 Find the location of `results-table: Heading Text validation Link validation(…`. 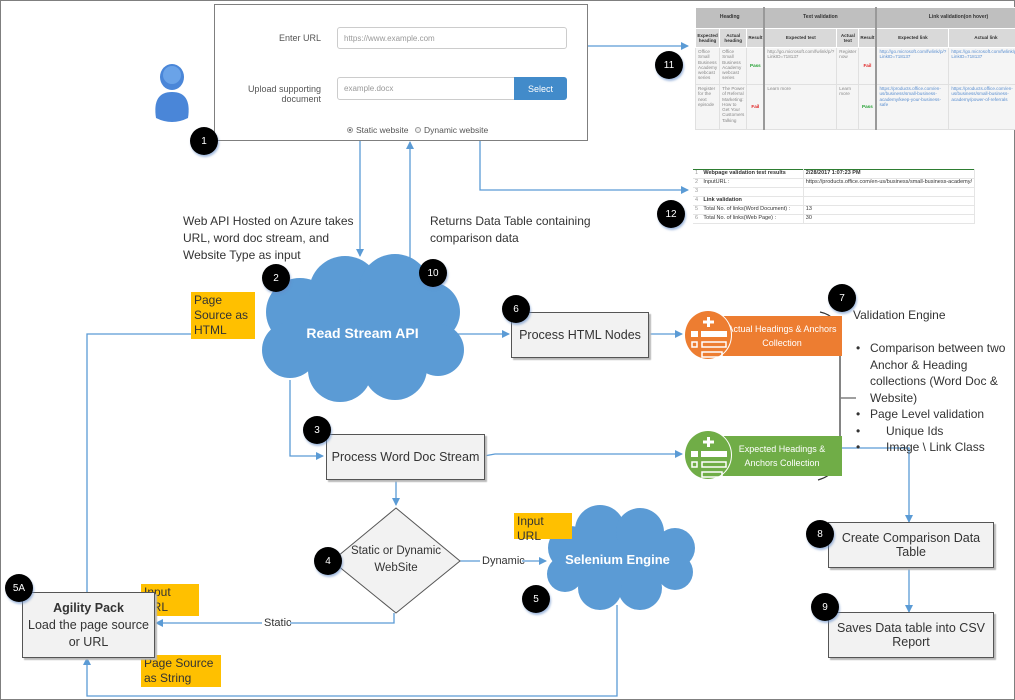

results-table: Heading Text validation Link validation(… is located at coordinates (854, 68).